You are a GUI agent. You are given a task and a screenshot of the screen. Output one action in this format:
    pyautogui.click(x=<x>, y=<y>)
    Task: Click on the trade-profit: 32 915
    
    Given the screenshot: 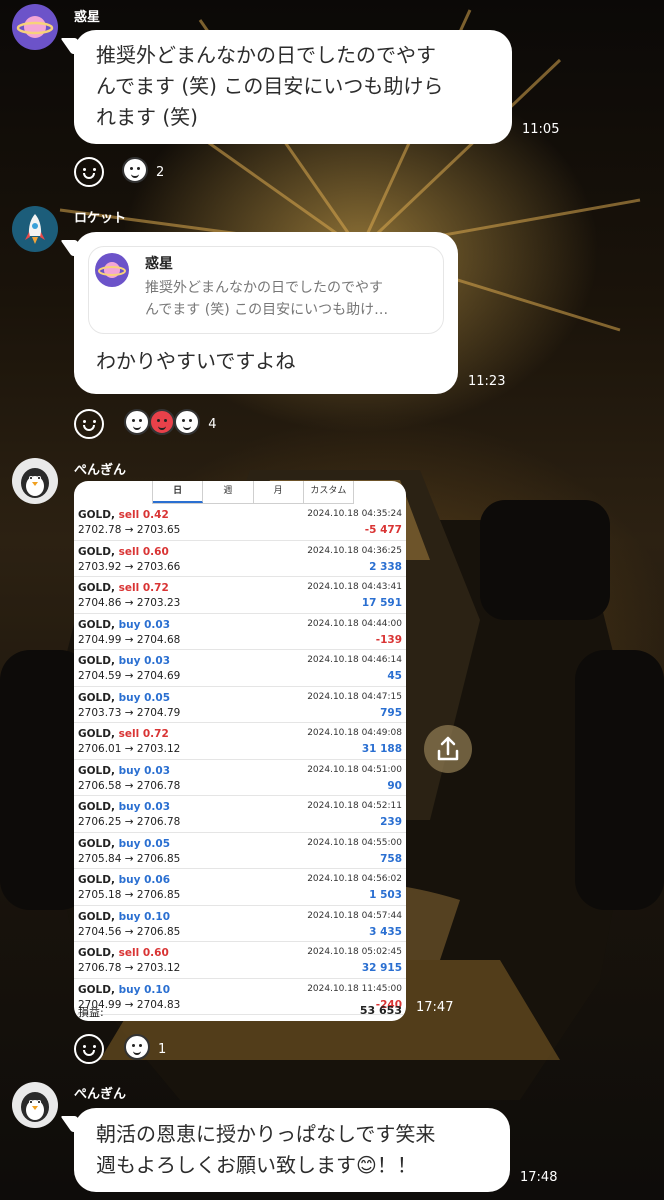 What is the action you would take?
    pyautogui.click(x=381, y=968)
    